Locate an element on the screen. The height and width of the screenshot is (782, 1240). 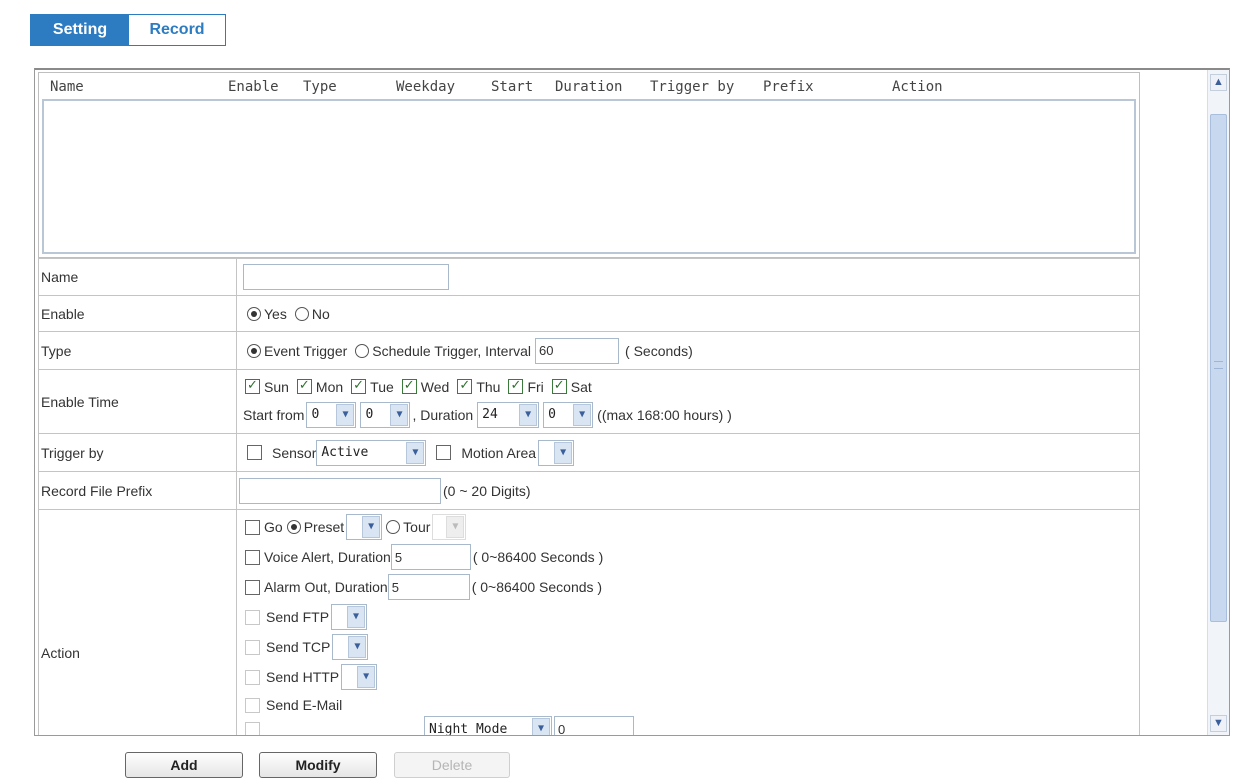
send-tcp-select: ▼ is located at coordinates (350, 647).